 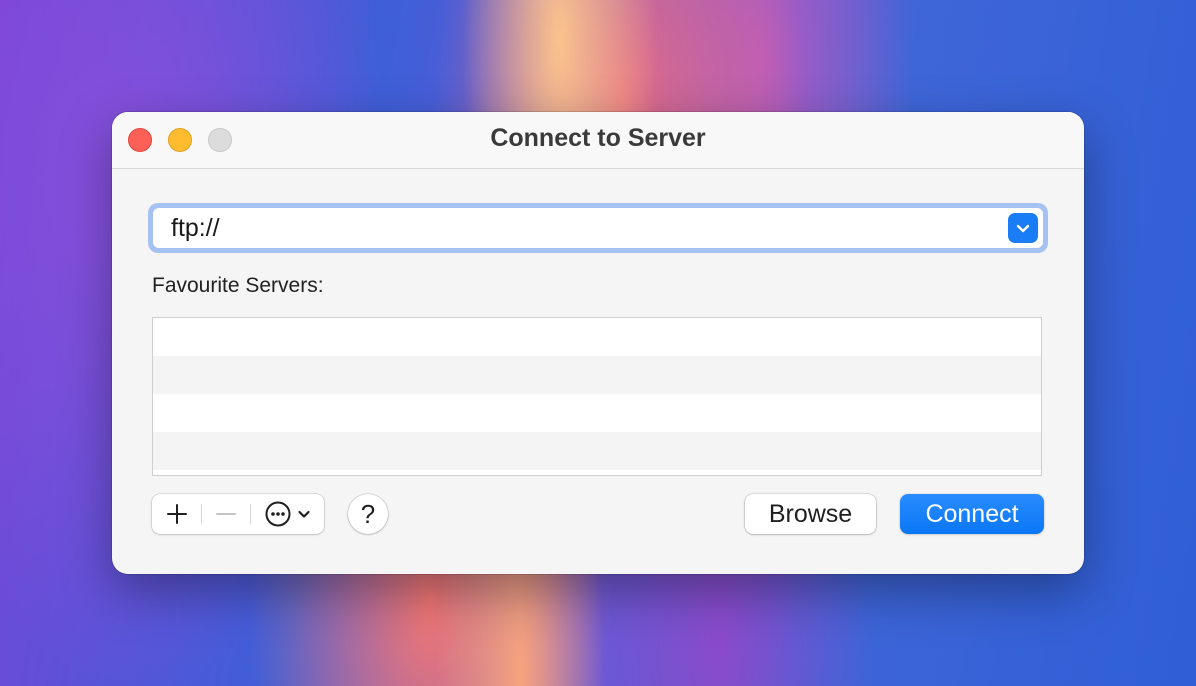 I want to click on favourites-action-segmented-control, so click(x=238, y=514).